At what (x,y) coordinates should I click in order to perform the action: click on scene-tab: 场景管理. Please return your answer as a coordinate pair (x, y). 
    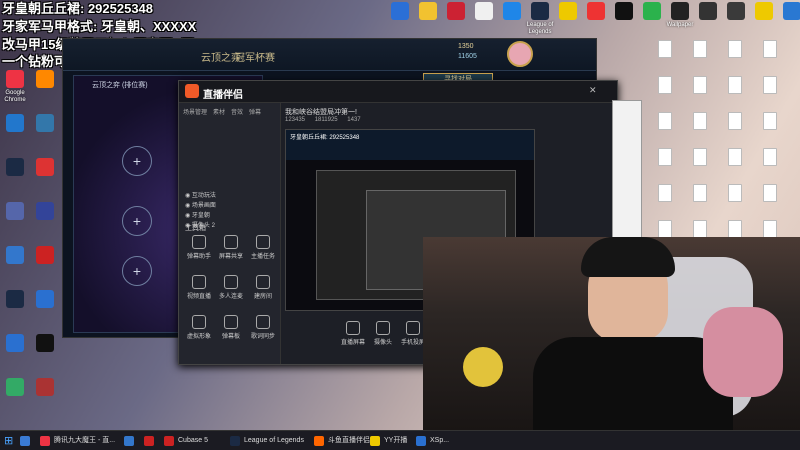
    Looking at the image, I should click on (195, 113).